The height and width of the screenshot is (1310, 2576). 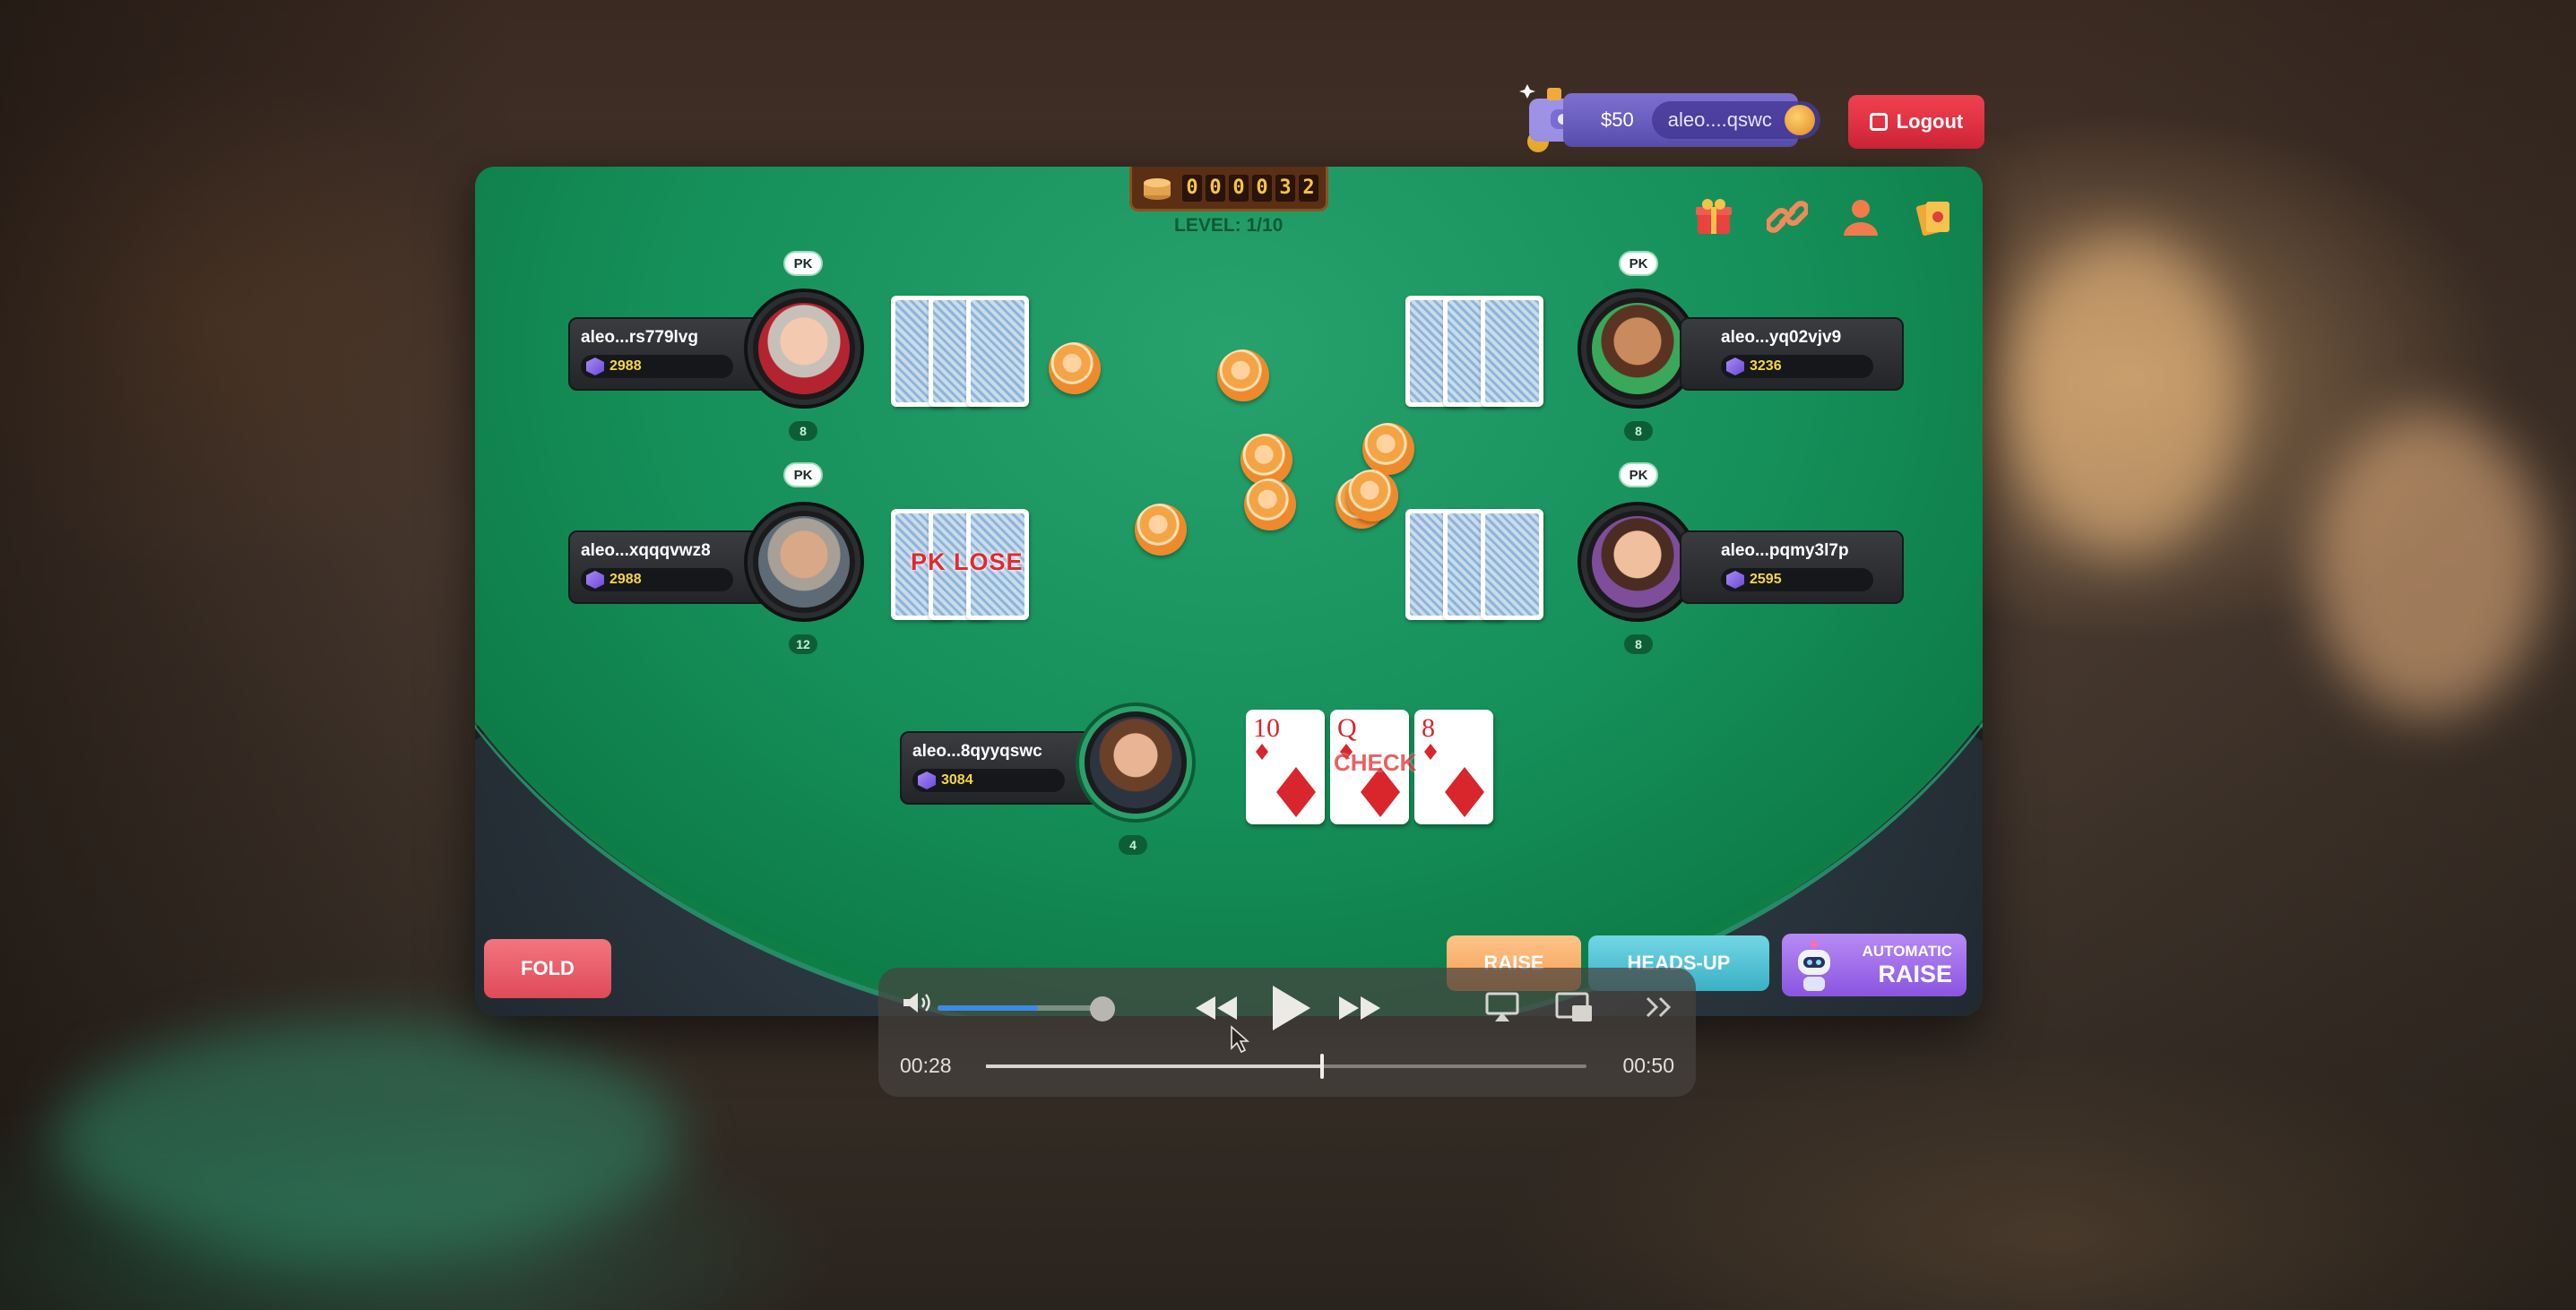 What do you see at coordinates (1266, 728) in the screenshot?
I see `card-rank: 10` at bounding box center [1266, 728].